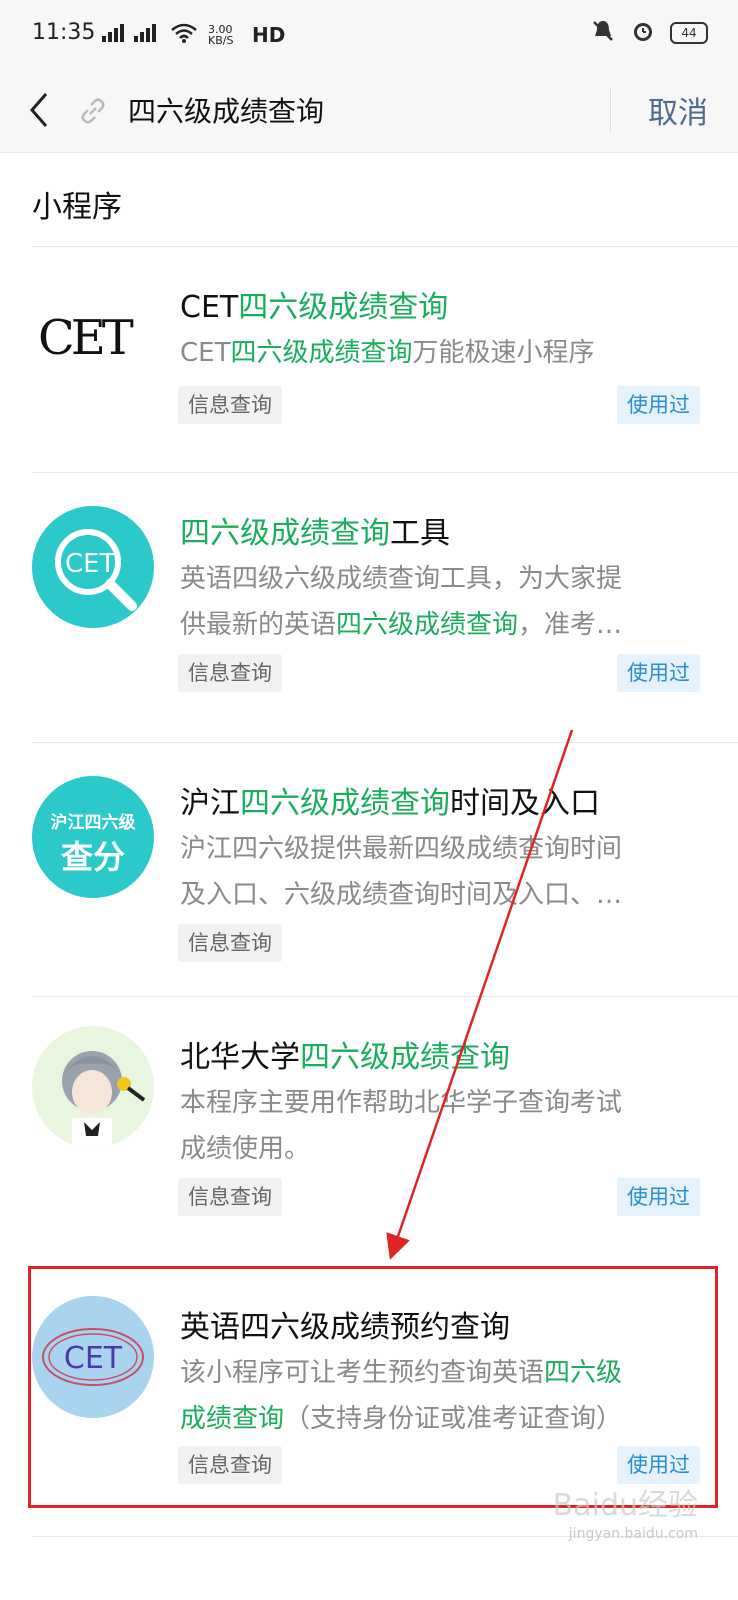 The image size is (738, 1600). Describe the element at coordinates (401, 849) in the screenshot. I see `desc-text: 沪江四六级提供最新四级成绩查询时间` at that location.